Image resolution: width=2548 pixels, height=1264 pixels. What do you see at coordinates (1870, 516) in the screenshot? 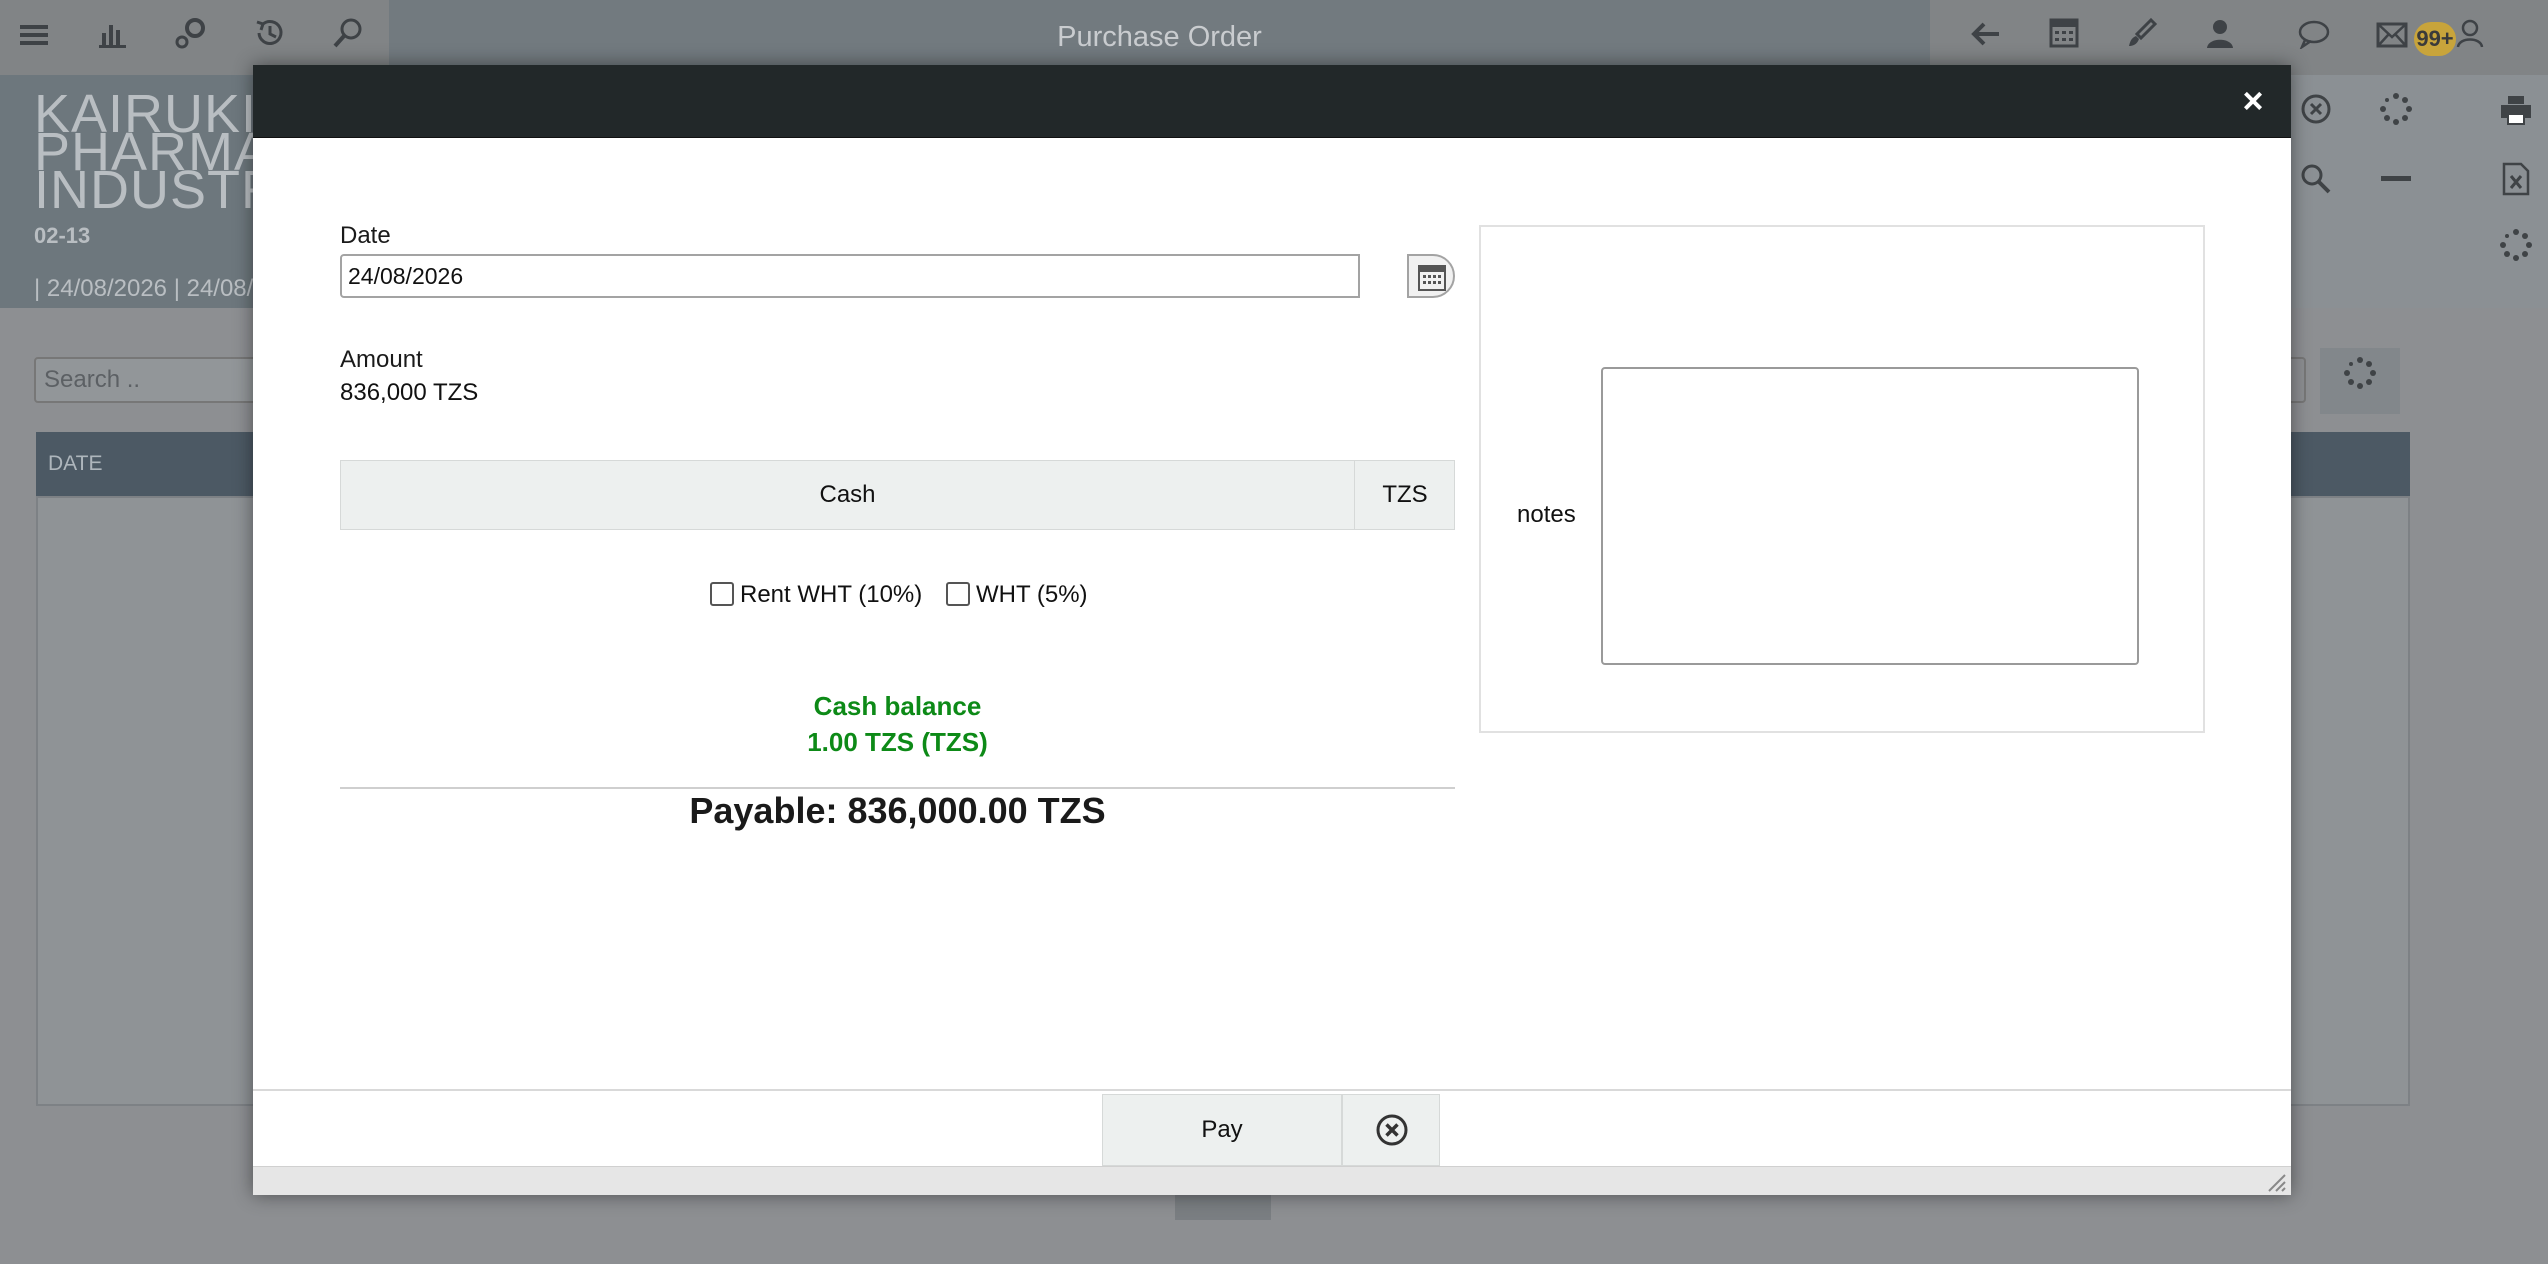
I see `notes-textarea` at bounding box center [1870, 516].